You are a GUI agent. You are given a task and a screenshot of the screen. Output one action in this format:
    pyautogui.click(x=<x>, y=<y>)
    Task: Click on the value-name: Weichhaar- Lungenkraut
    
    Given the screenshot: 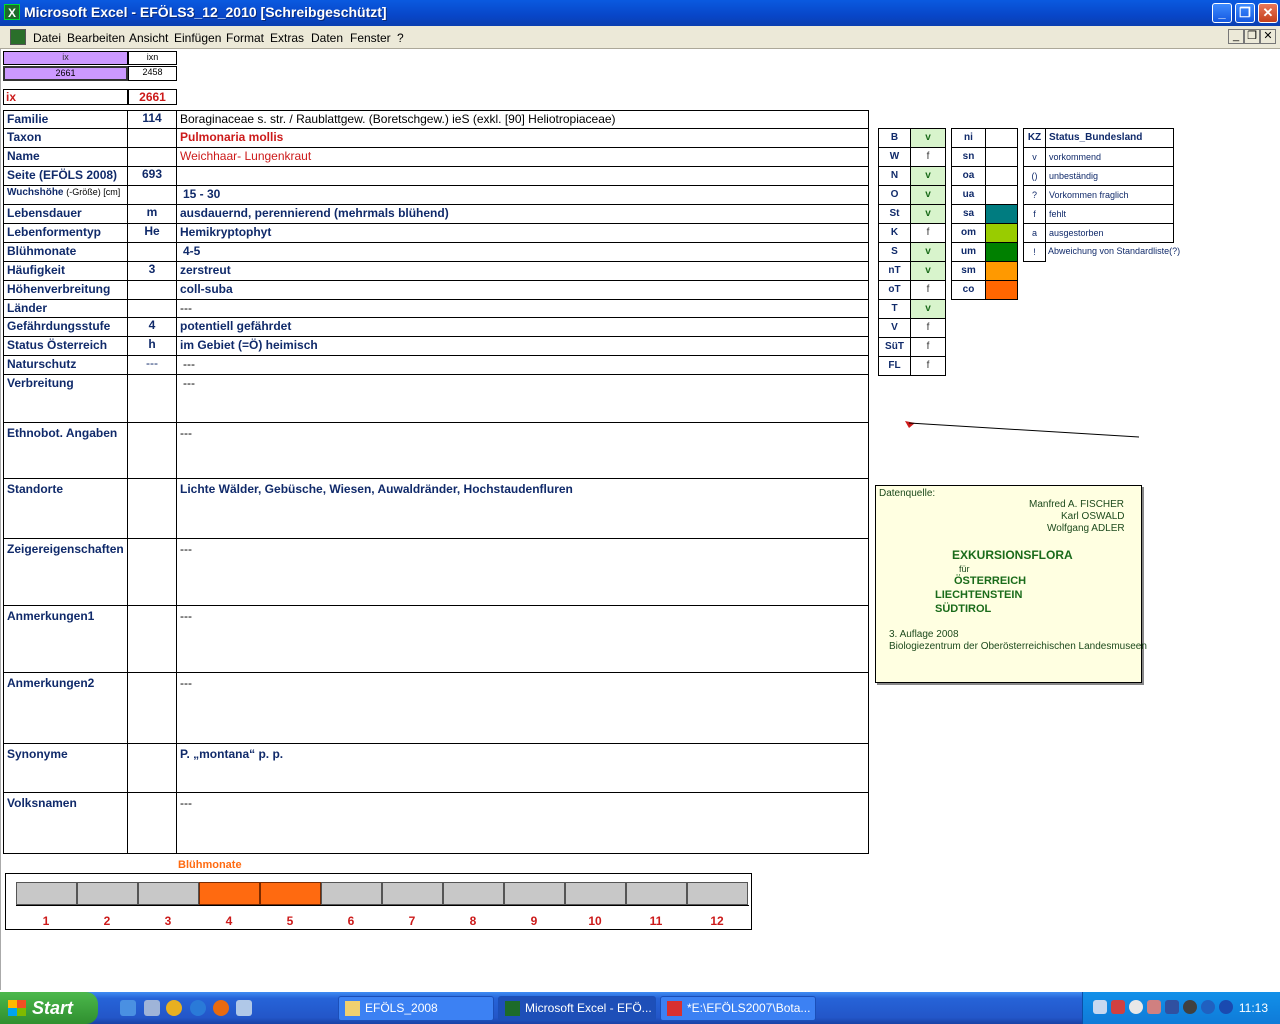 What is the action you would take?
    pyautogui.click(x=522, y=157)
    